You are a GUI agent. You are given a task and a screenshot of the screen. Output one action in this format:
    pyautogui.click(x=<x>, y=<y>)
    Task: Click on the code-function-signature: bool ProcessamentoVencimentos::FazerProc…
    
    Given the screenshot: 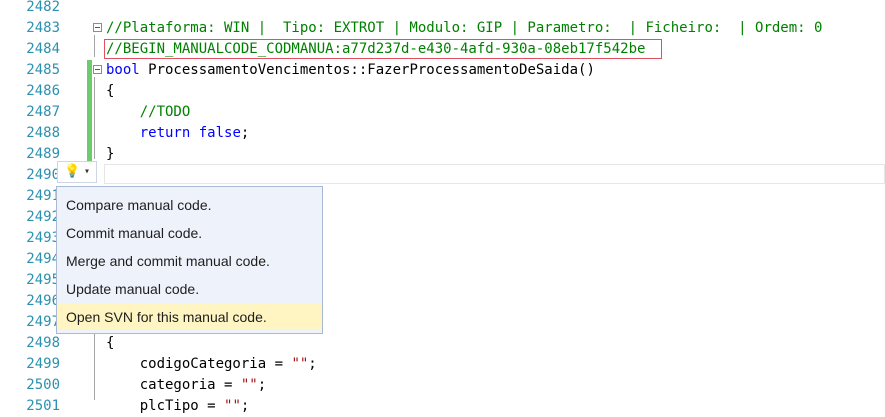 What is the action you would take?
    pyautogui.click(x=350, y=70)
    